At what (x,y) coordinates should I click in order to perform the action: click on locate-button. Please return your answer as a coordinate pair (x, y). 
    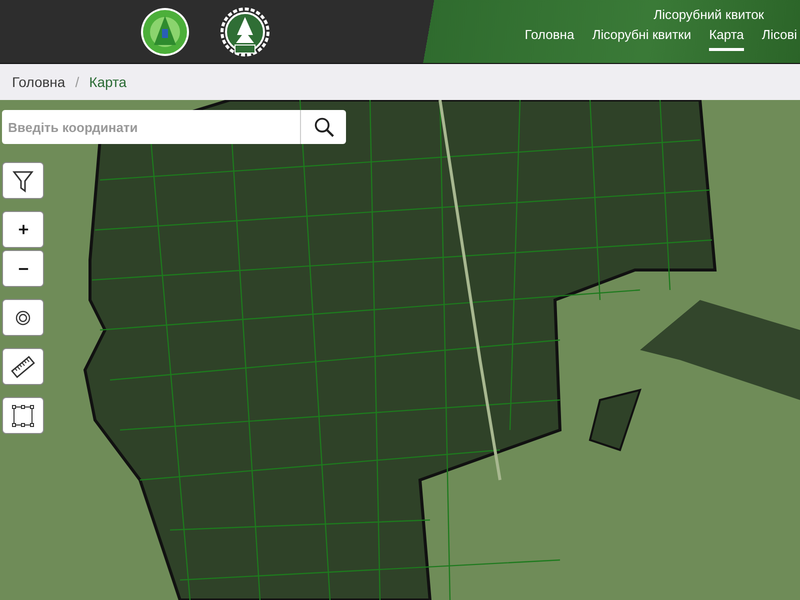
    Looking at the image, I should click on (23, 317).